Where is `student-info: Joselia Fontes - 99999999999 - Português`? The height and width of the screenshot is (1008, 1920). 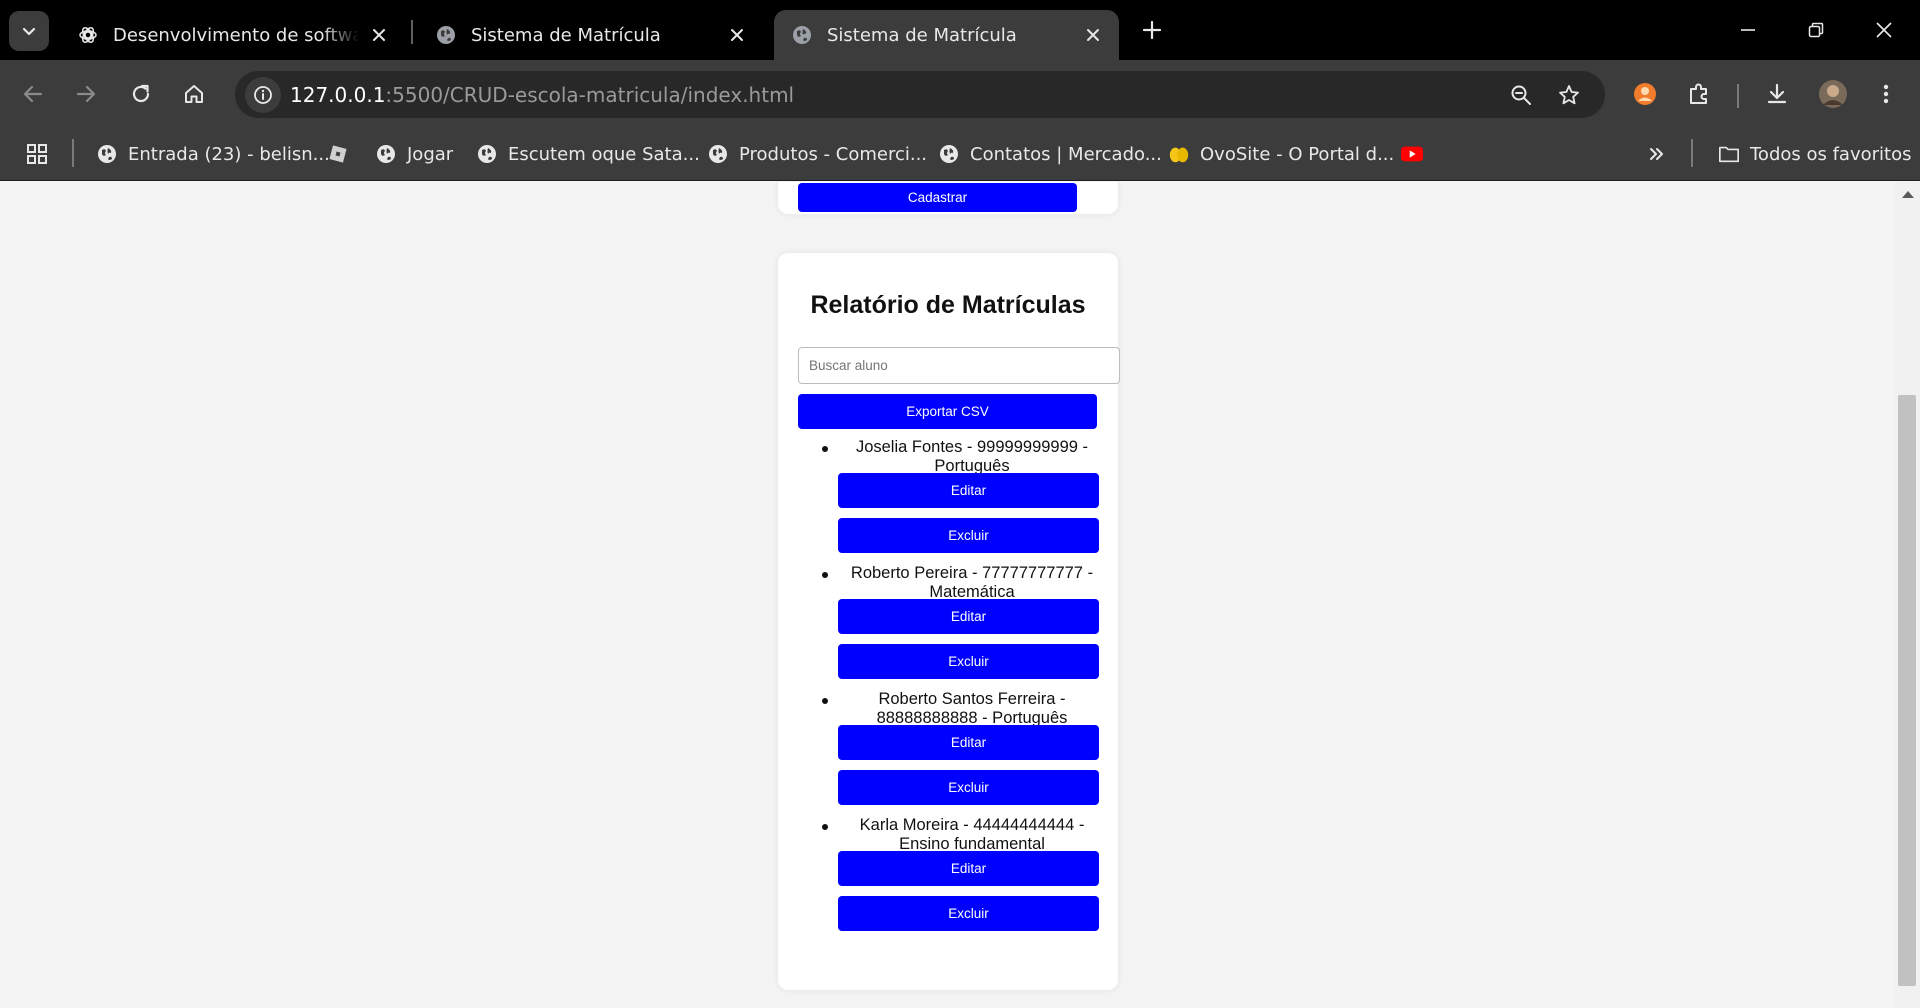 student-info: Joselia Fontes - 99999999999 - Português is located at coordinates (972, 457).